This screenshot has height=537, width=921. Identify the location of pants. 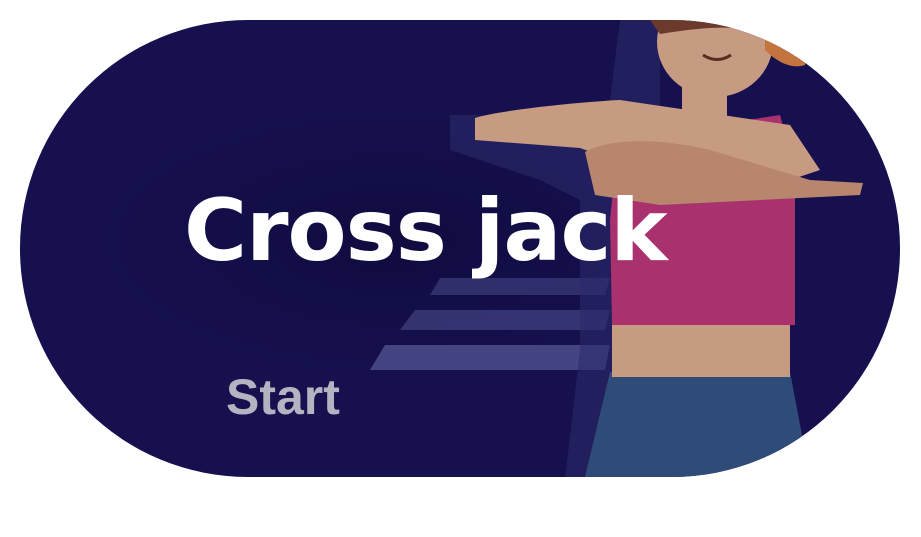
(697, 424).